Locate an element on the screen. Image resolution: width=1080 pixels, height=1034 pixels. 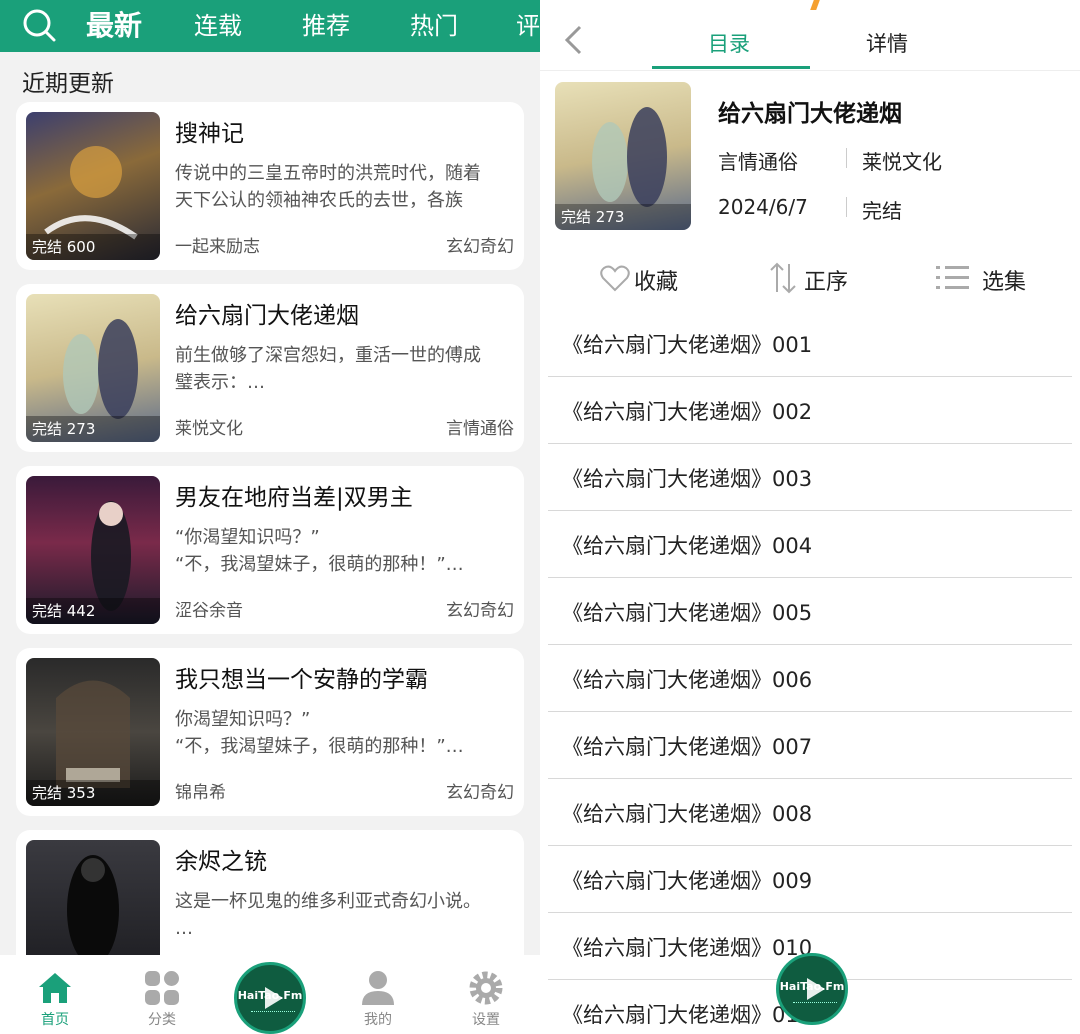
tab-label: 我的 is located at coordinates (378, 1020).